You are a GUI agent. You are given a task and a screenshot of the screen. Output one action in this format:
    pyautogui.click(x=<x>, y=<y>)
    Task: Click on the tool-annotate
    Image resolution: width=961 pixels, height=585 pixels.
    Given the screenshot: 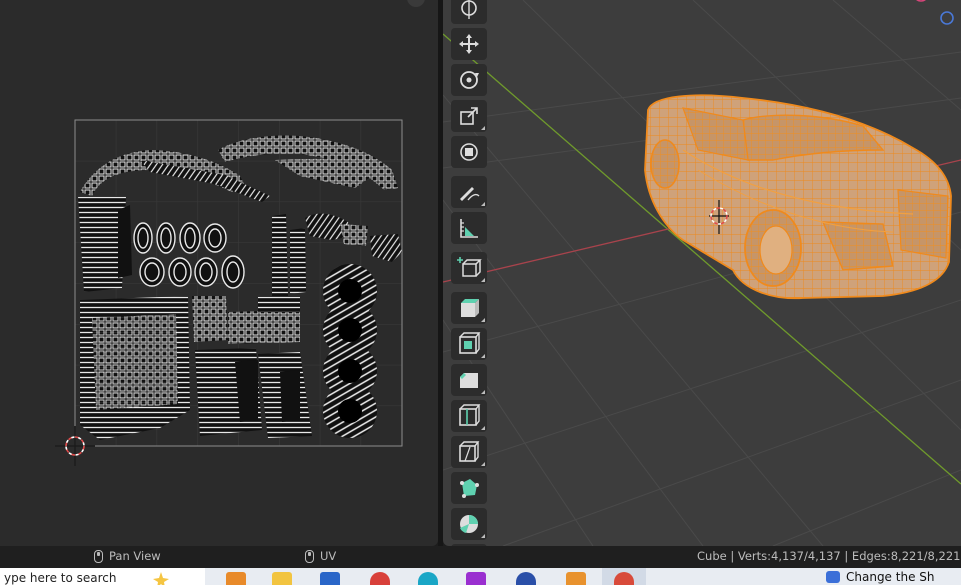 What is the action you would take?
    pyautogui.click(x=469, y=192)
    